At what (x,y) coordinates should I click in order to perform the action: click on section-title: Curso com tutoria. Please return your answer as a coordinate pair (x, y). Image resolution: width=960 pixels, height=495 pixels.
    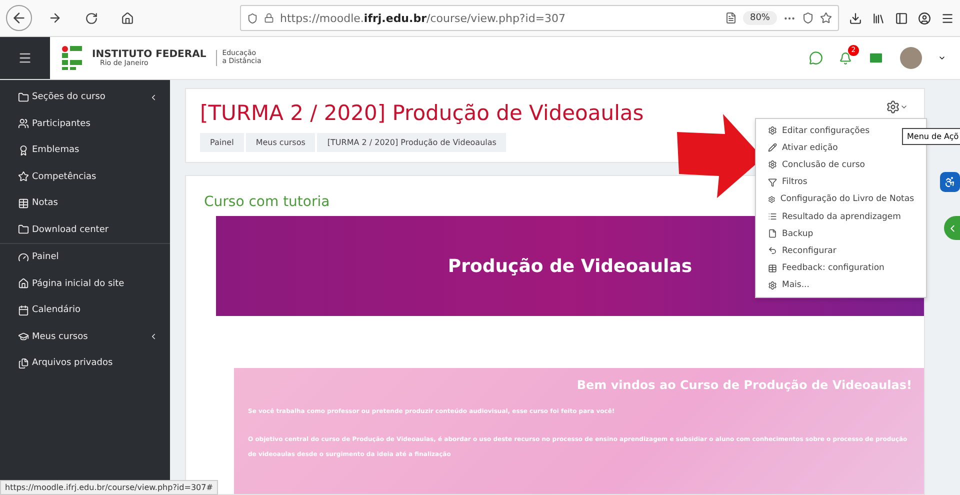
    Looking at the image, I should click on (267, 202).